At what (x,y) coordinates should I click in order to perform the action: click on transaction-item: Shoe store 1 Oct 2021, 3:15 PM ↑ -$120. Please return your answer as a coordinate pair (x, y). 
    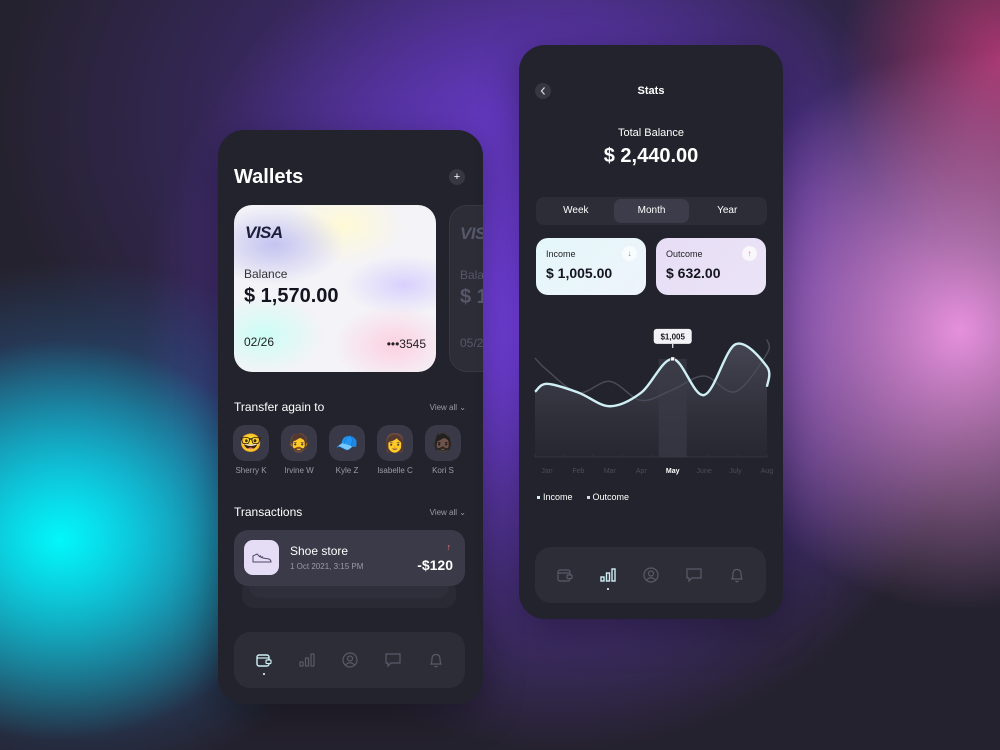
    Looking at the image, I should click on (349, 558).